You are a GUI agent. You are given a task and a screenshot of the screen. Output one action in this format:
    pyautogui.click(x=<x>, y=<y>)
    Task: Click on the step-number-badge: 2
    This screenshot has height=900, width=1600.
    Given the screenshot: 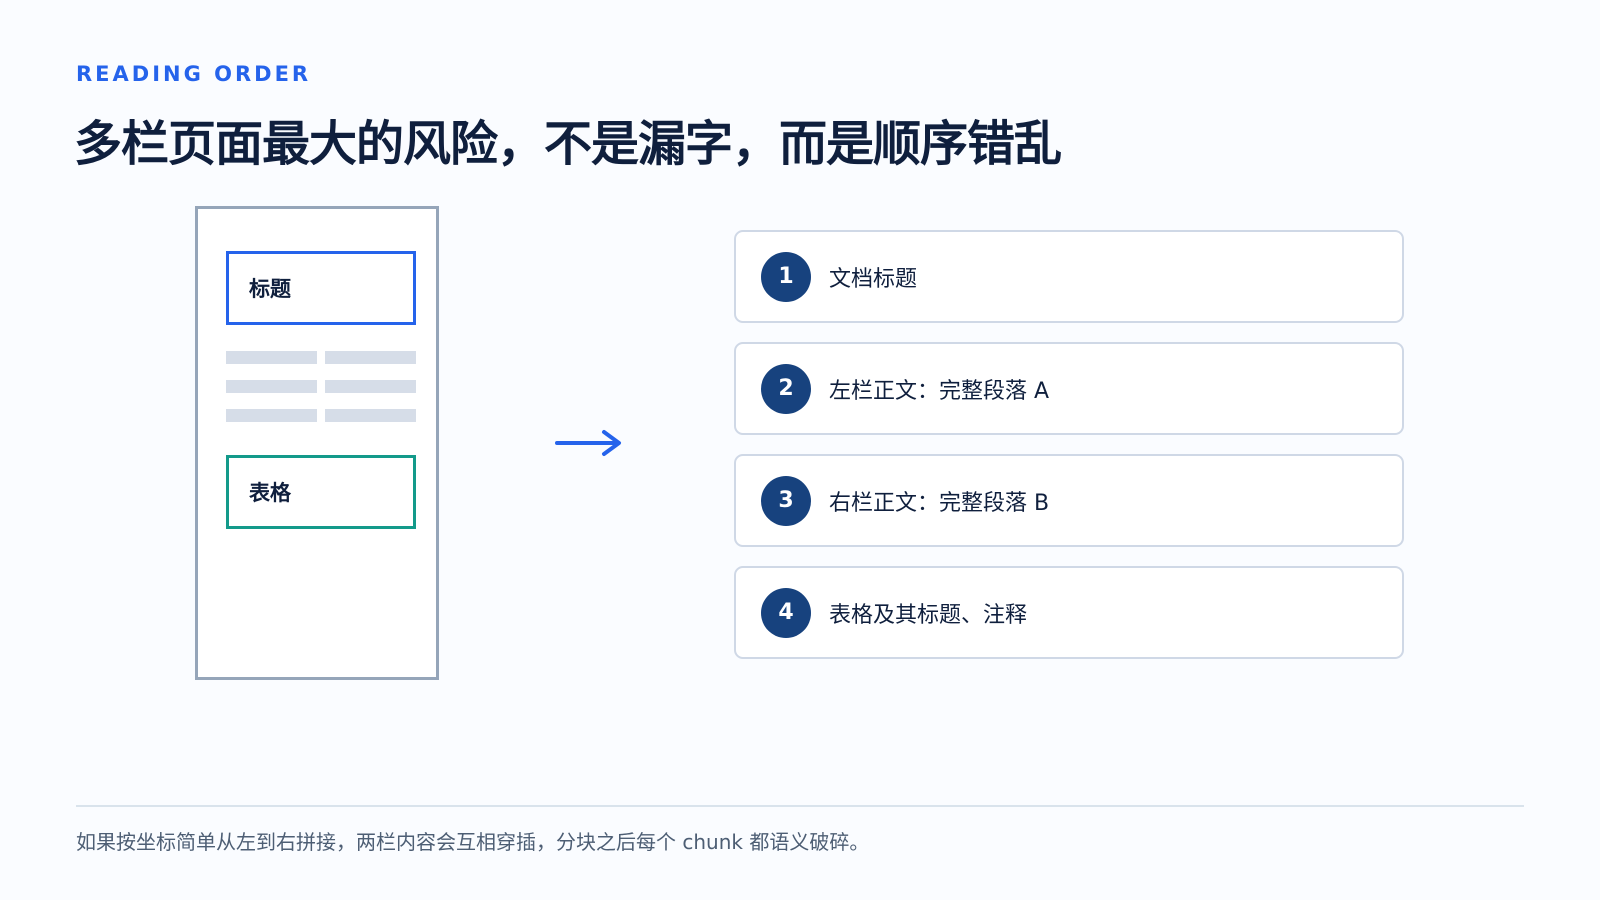 What is the action you would take?
    pyautogui.click(x=786, y=388)
    